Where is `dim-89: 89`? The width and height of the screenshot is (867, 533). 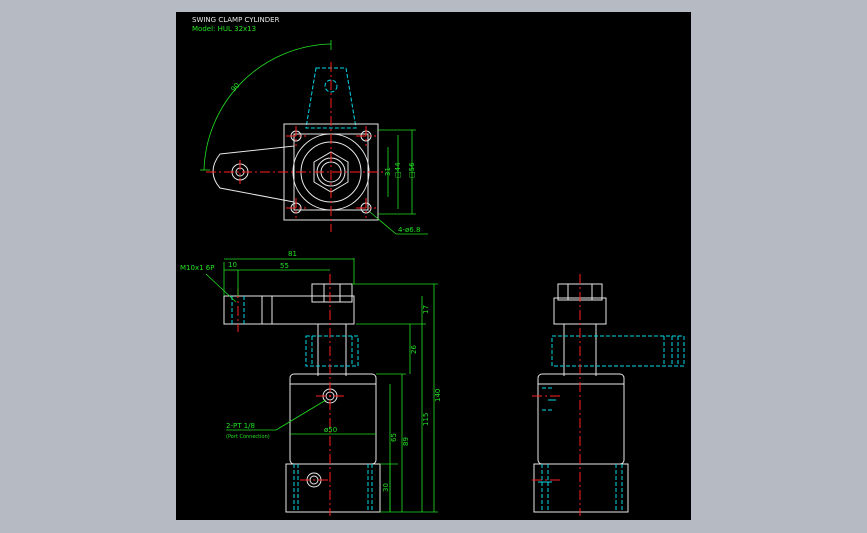 dim-89: 89 is located at coordinates (406, 441).